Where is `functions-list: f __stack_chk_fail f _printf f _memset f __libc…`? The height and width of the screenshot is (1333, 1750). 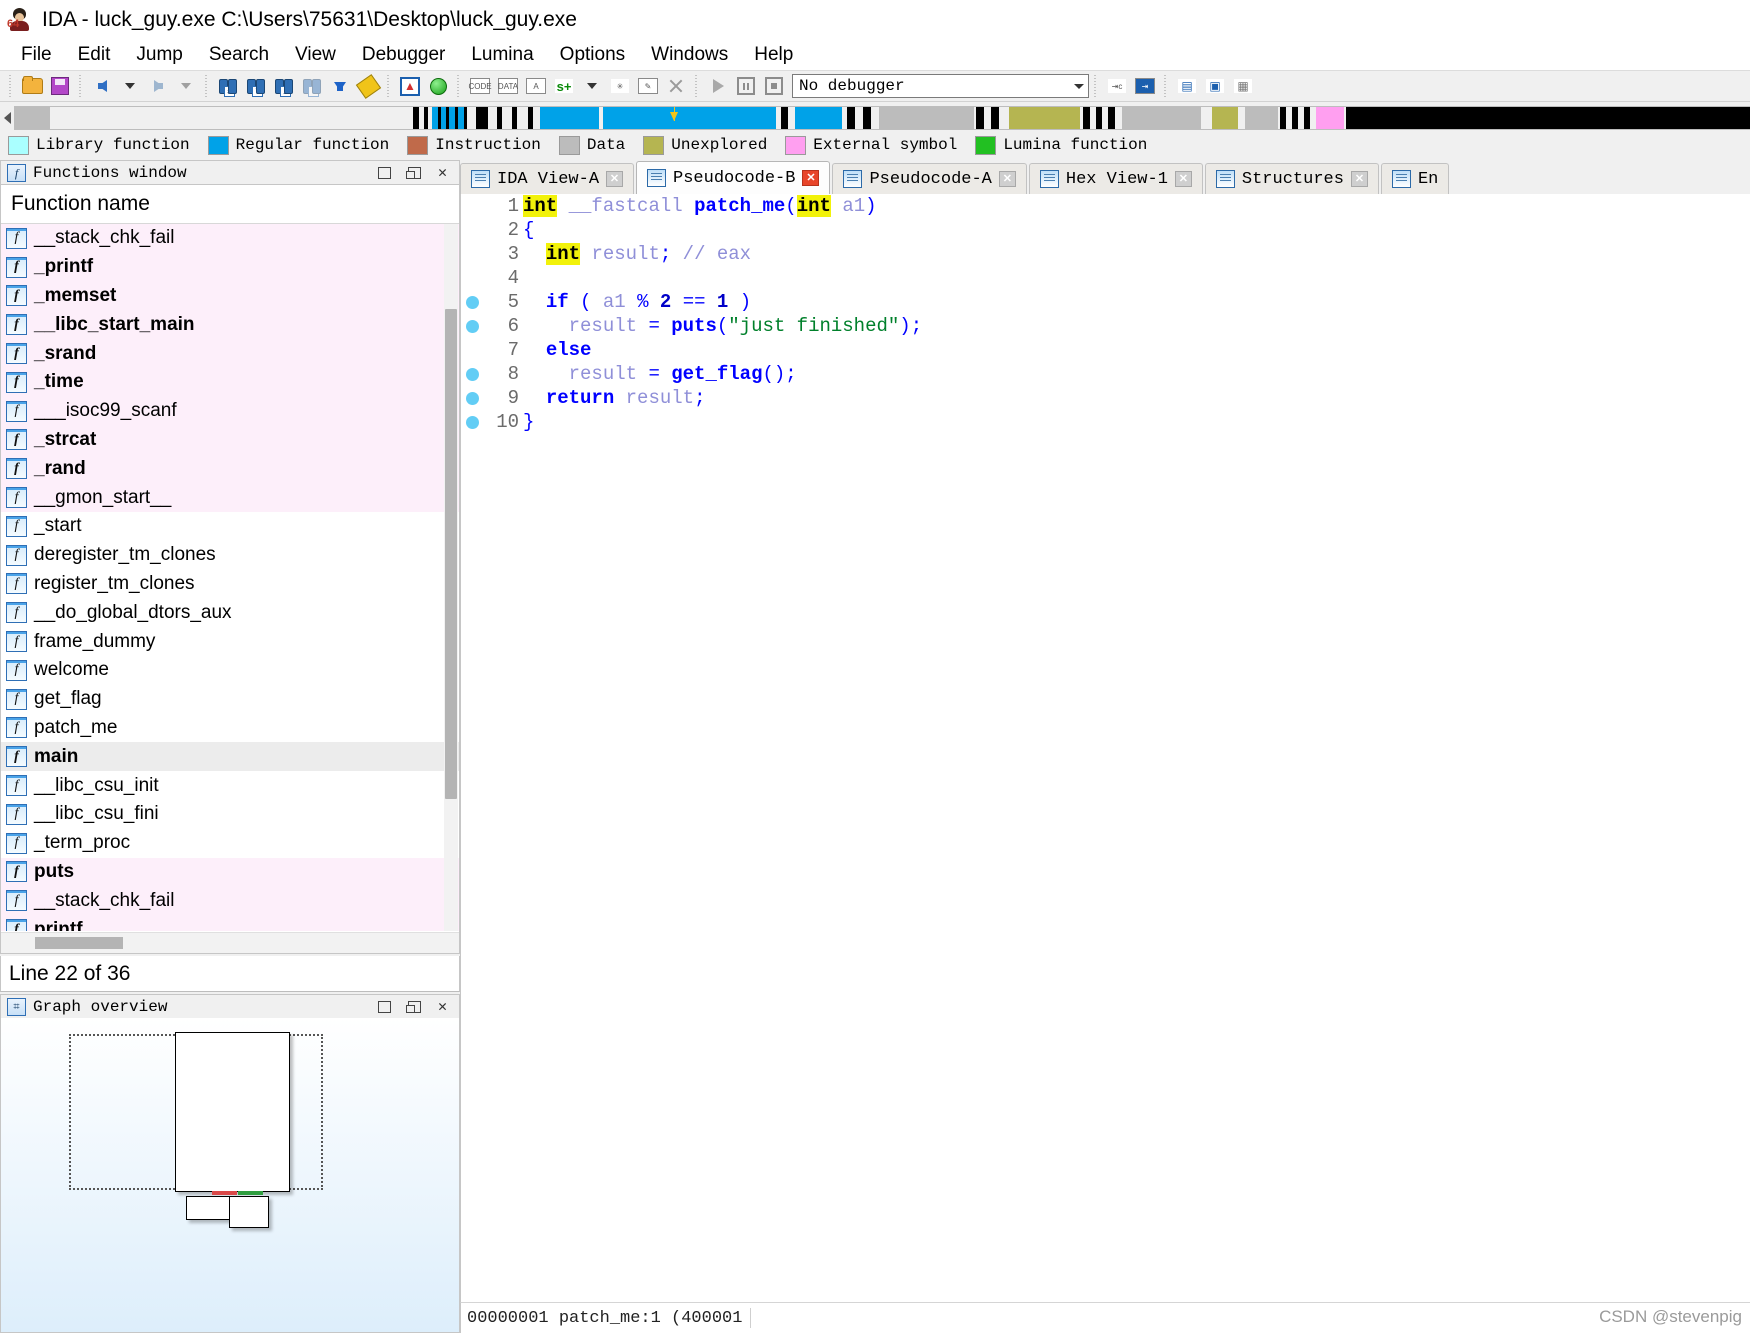
functions-list: f __stack_chk_fail f _printf f _memset f __libc… is located at coordinates (230, 577).